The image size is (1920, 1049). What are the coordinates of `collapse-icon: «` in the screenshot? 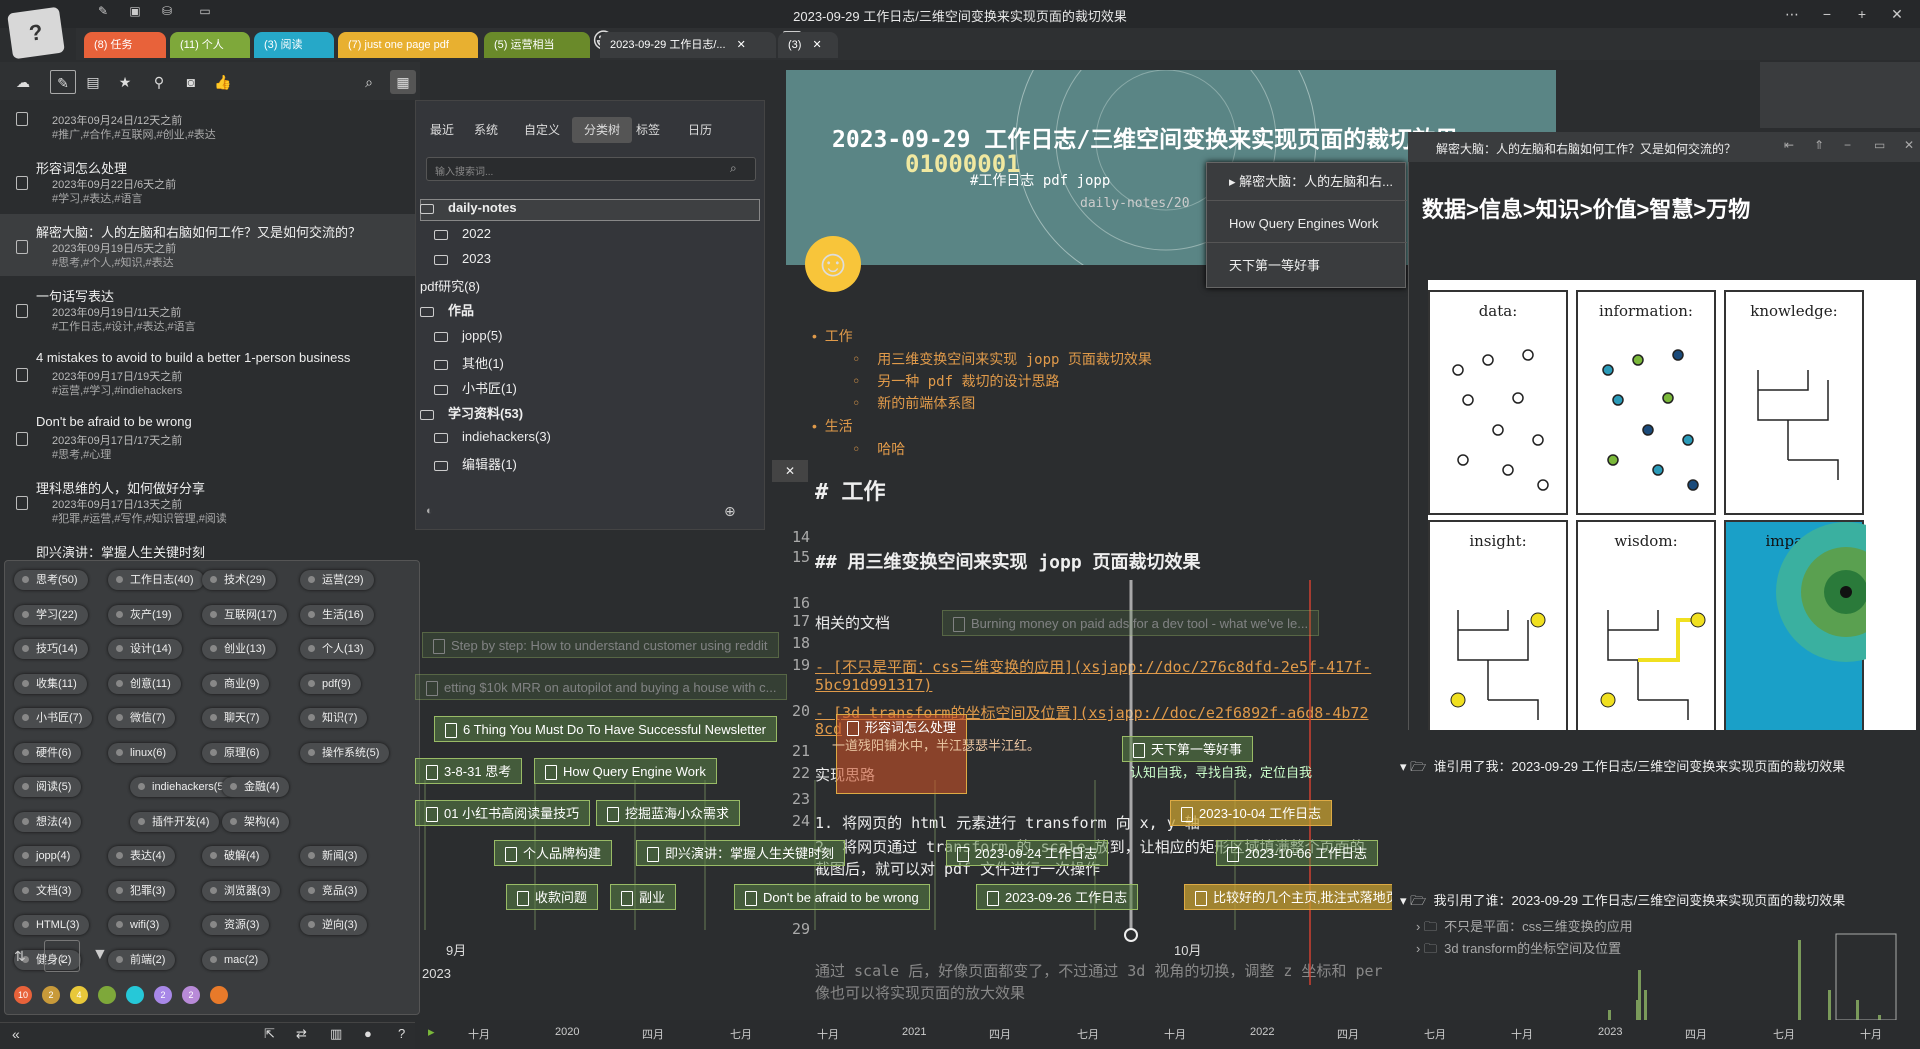 It's located at (16, 1034).